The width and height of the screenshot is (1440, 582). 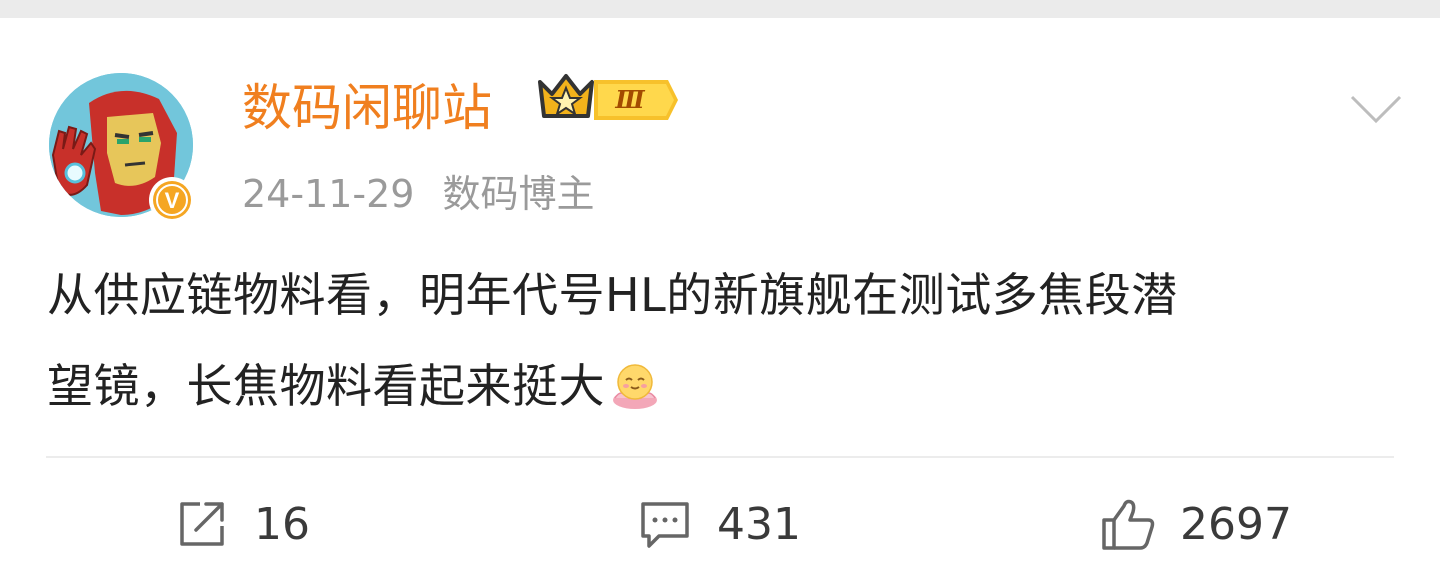 I want to click on chevron-down-icon, so click(x=1376, y=109).